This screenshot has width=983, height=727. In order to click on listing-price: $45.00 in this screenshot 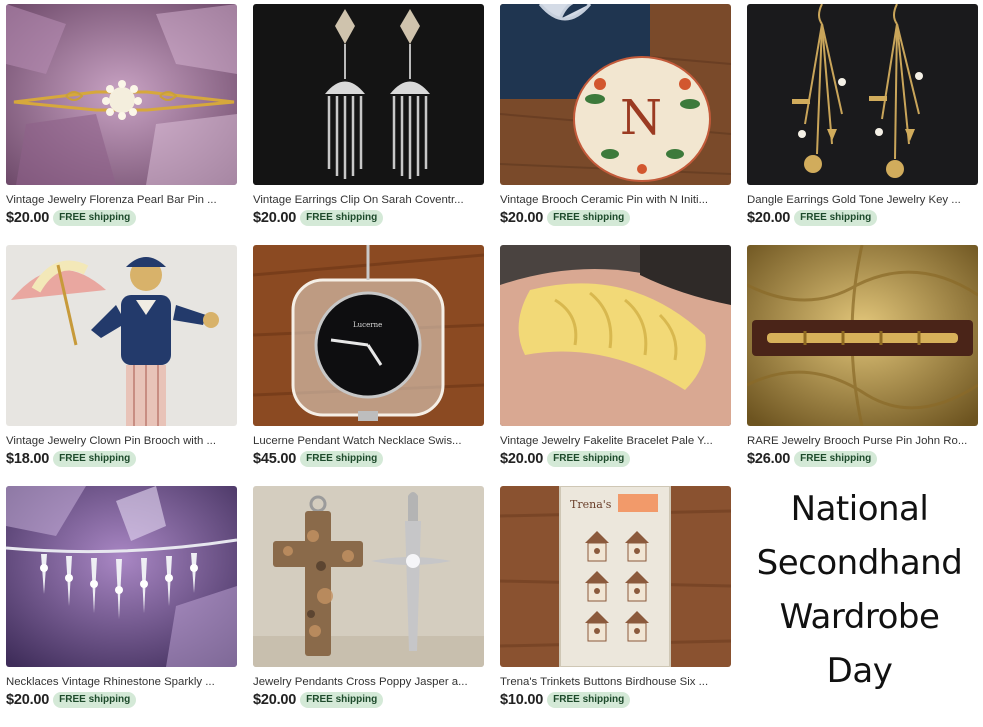, I will do `click(275, 459)`.